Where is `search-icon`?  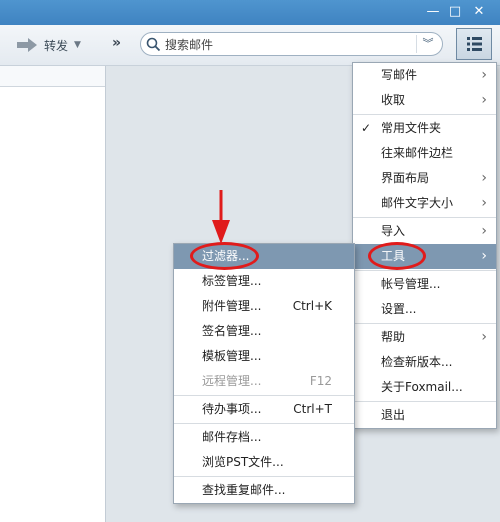 search-icon is located at coordinates (153, 44).